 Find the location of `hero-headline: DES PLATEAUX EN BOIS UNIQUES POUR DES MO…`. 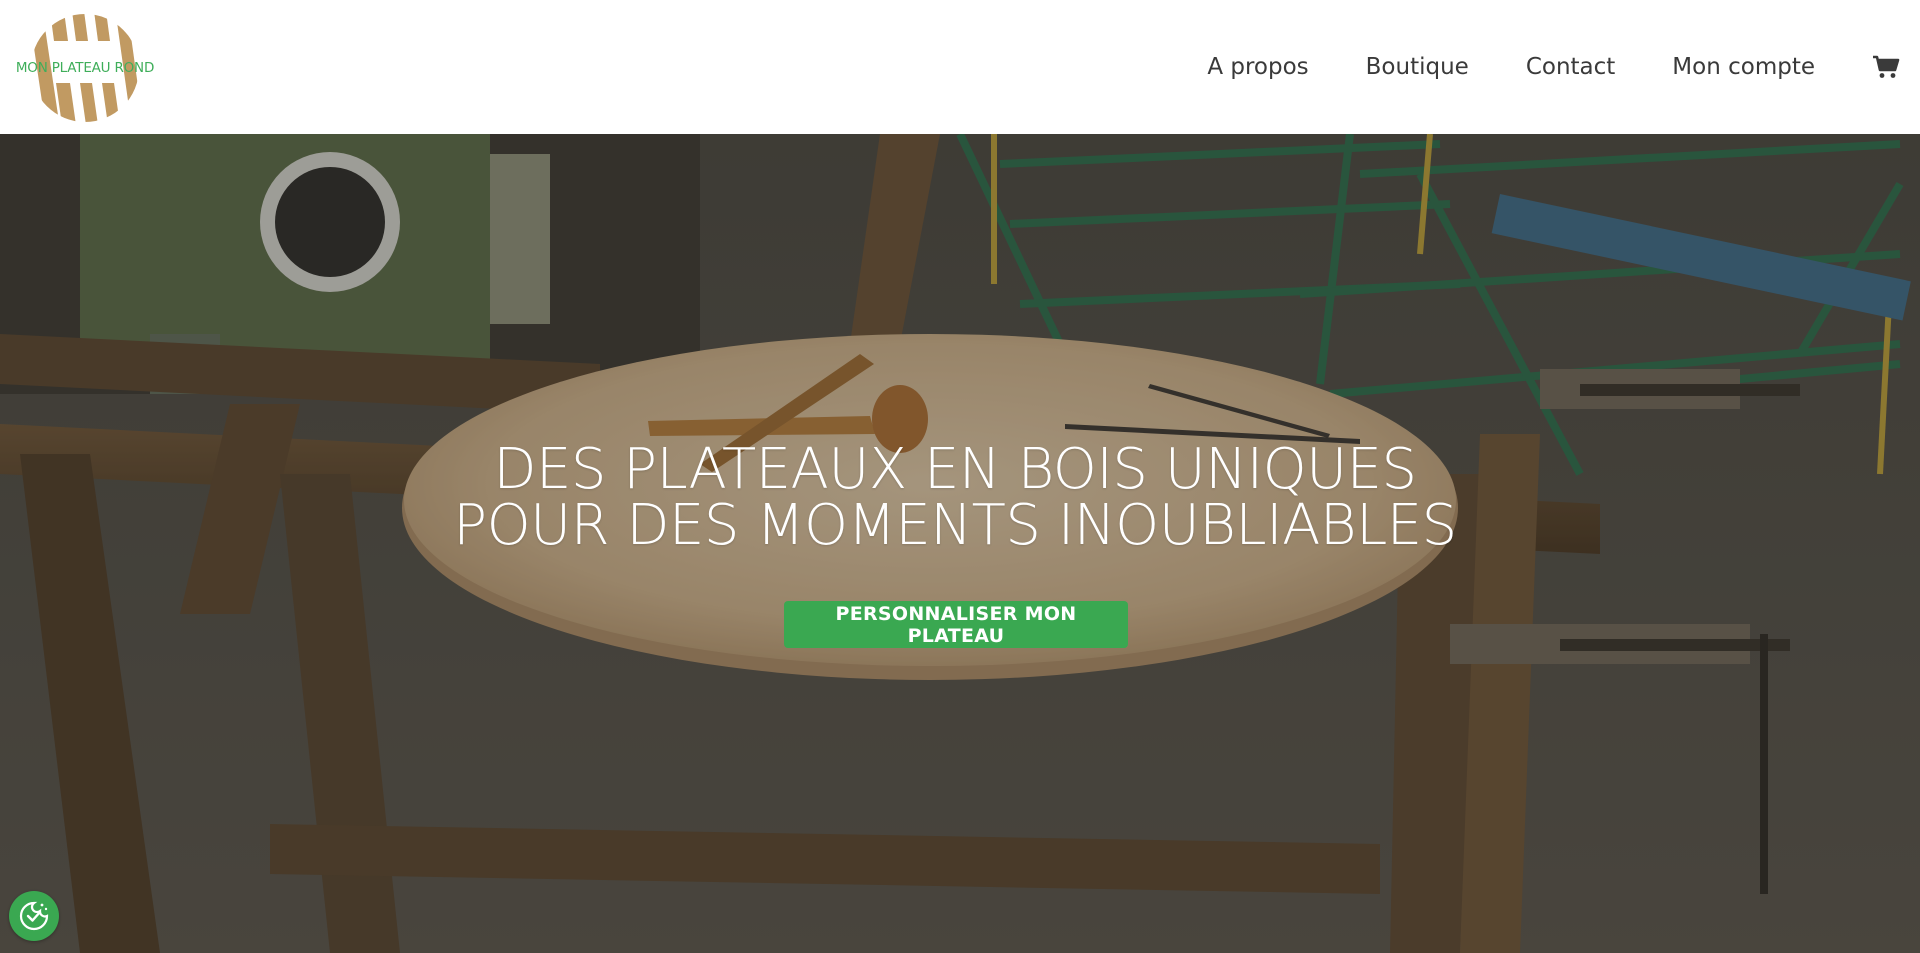

hero-headline: DES PLATEAUX EN BOIS UNIQUES POUR DES MO… is located at coordinates (955, 498).